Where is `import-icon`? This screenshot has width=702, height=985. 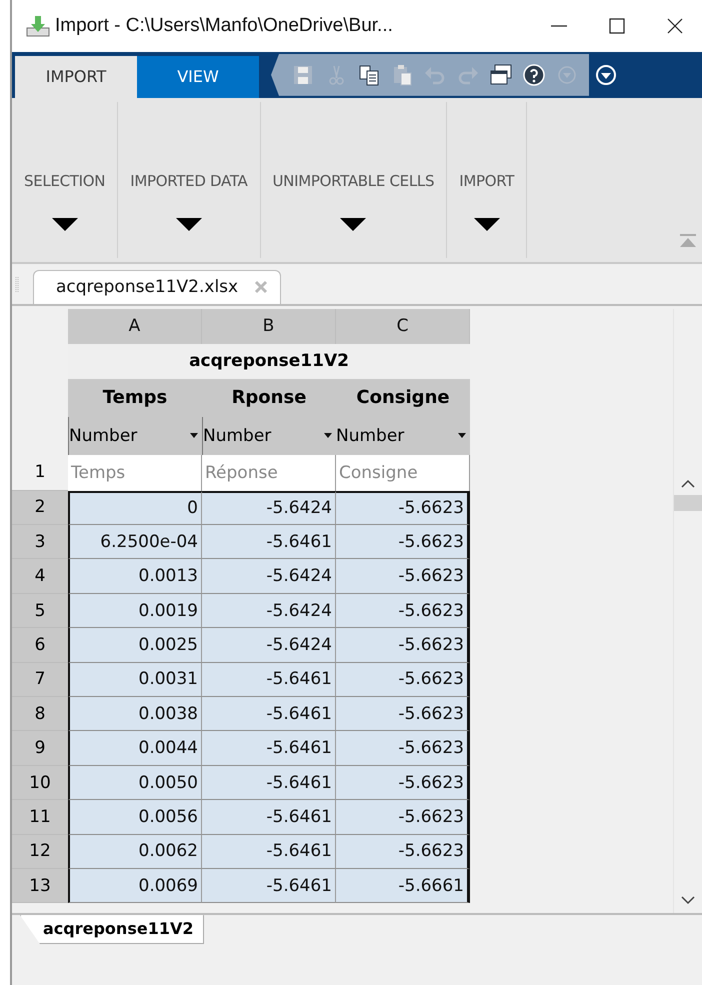
import-icon is located at coordinates (38, 25).